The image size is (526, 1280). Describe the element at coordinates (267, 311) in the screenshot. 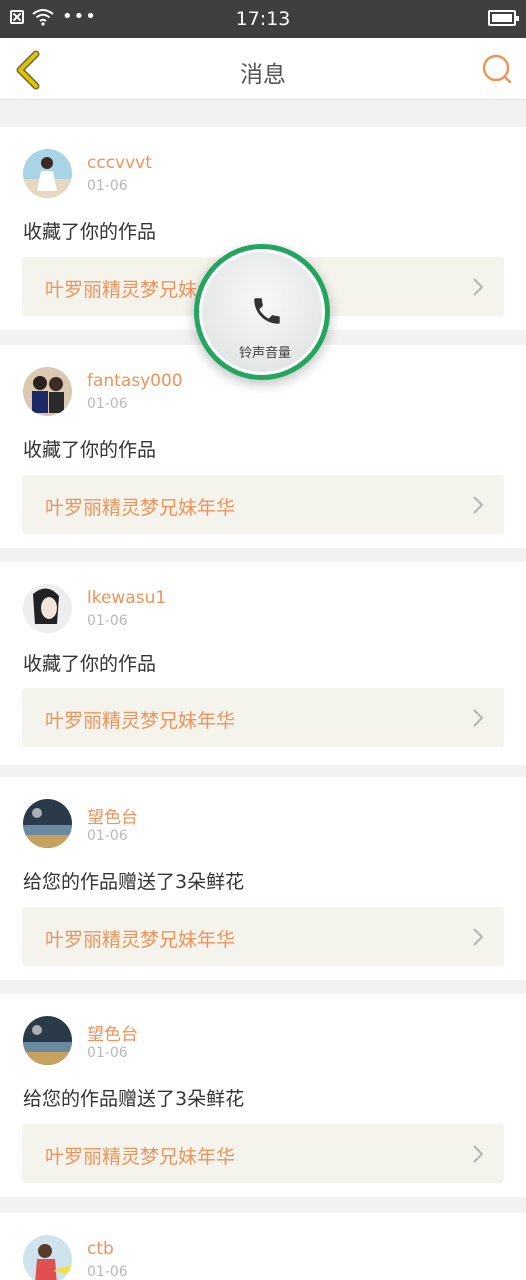

I see `phone-icon` at that location.